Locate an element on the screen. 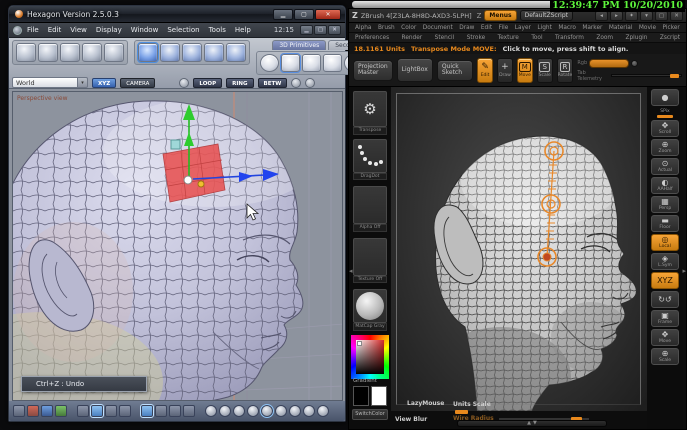  select-vertex is located at coordinates (111, 411).